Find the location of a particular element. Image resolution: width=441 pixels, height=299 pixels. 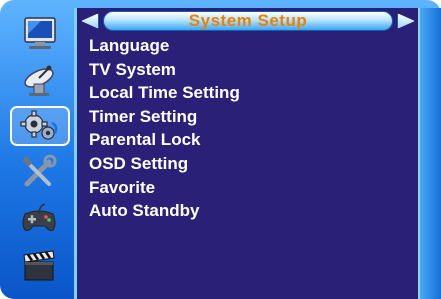

menu-item-favorite: Favorite is located at coordinates (164, 188).